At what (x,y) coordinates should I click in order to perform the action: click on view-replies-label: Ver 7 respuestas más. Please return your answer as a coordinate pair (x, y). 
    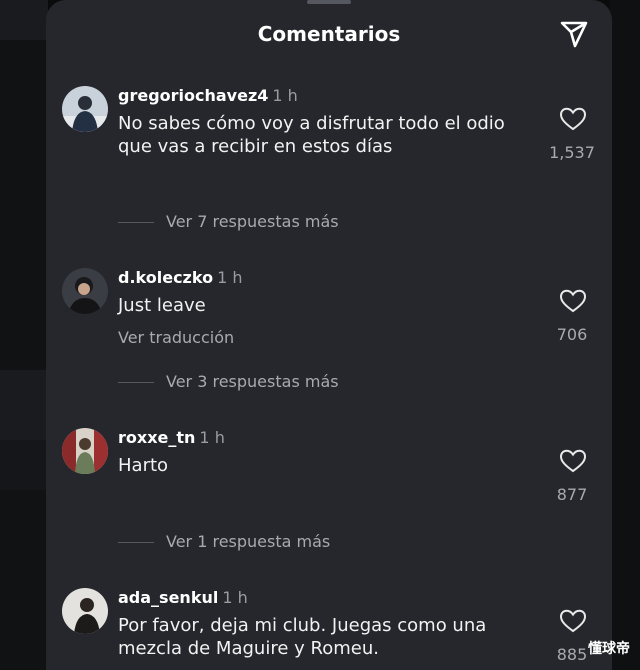
    Looking at the image, I should click on (252, 221).